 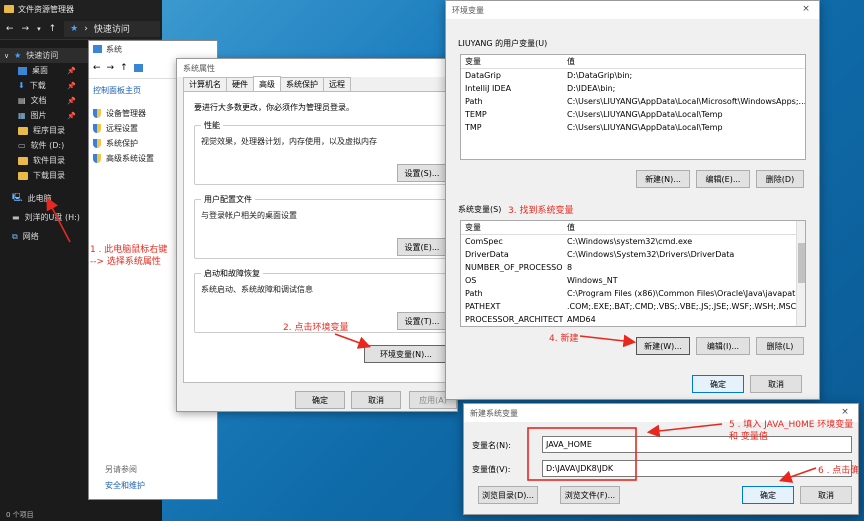 What do you see at coordinates (797, 475) in the screenshot?
I see `arrow-step6` at bounding box center [797, 475].